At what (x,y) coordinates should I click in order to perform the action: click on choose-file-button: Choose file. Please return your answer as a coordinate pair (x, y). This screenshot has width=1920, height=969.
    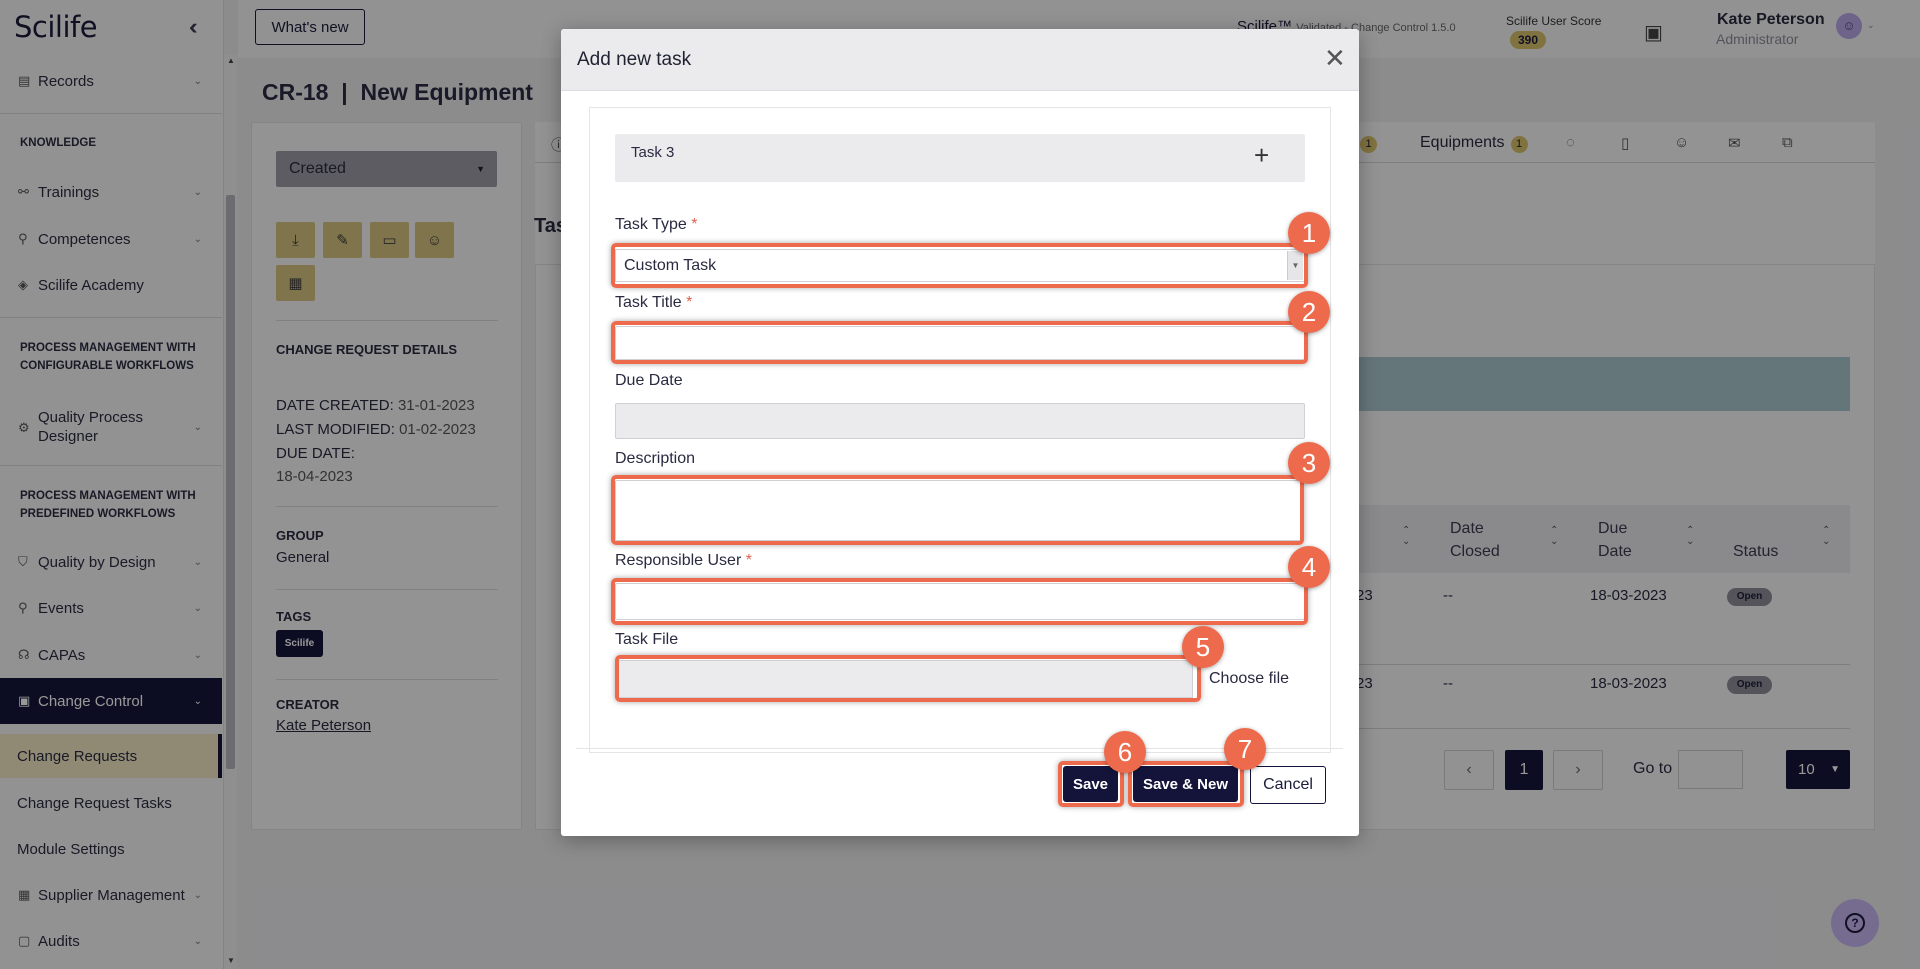
    Looking at the image, I should click on (1249, 679).